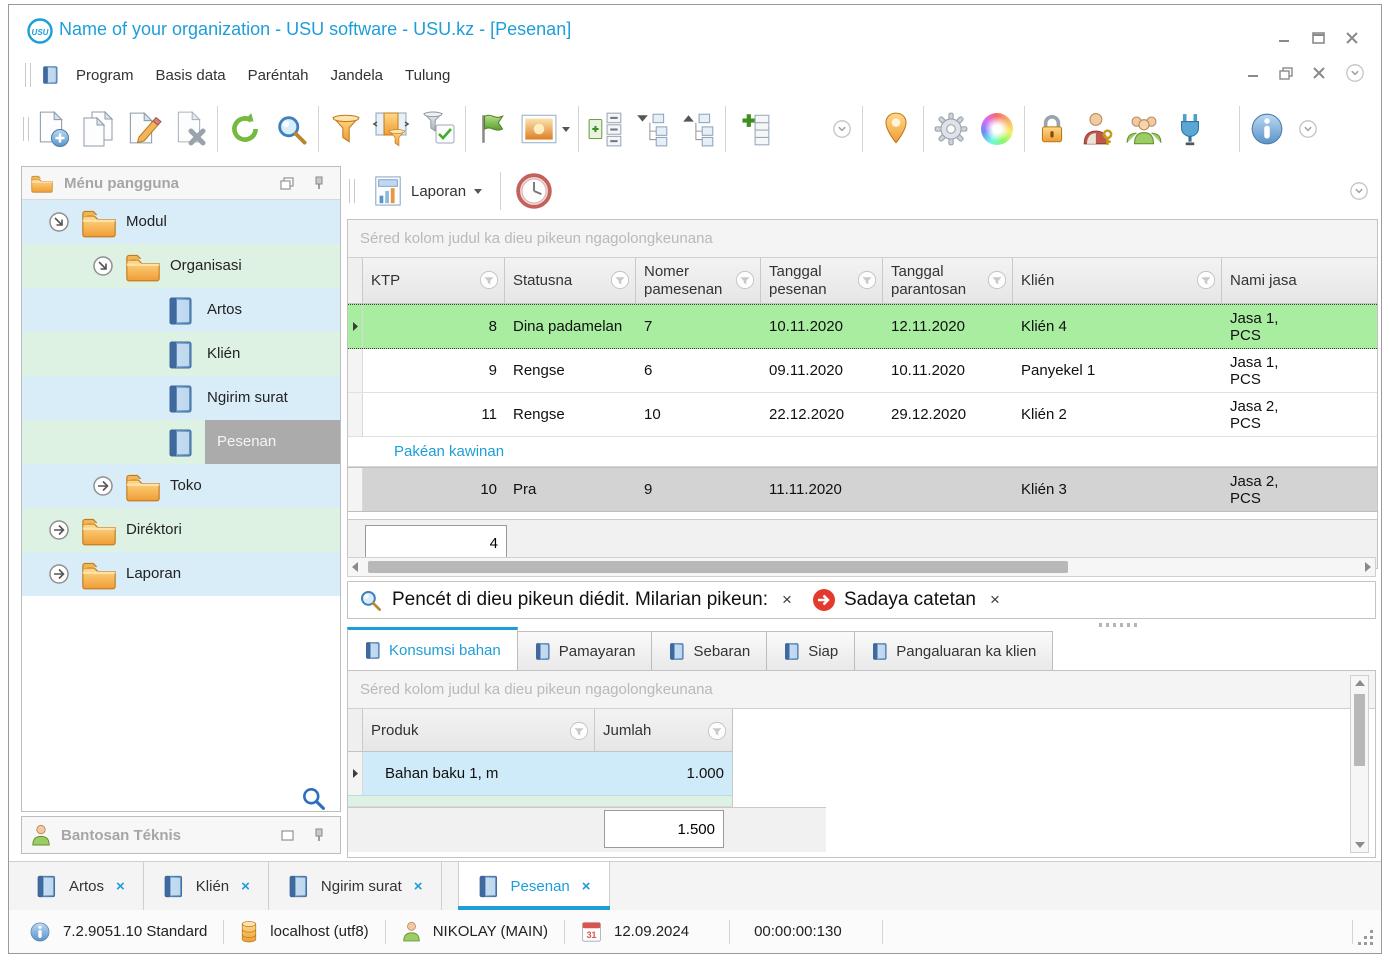 The image size is (1390, 961). Describe the element at coordinates (1052, 129) in the screenshot. I see `lock-button` at that location.